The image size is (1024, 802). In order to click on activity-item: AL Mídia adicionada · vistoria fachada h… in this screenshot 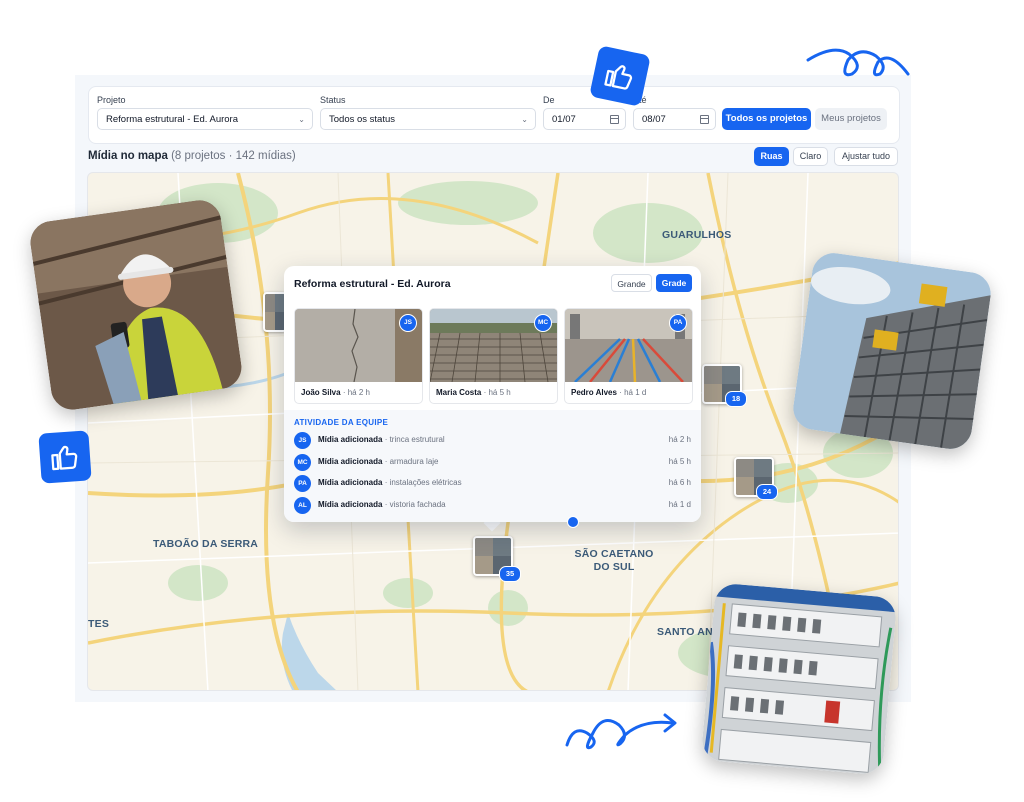, I will do `click(492, 505)`.